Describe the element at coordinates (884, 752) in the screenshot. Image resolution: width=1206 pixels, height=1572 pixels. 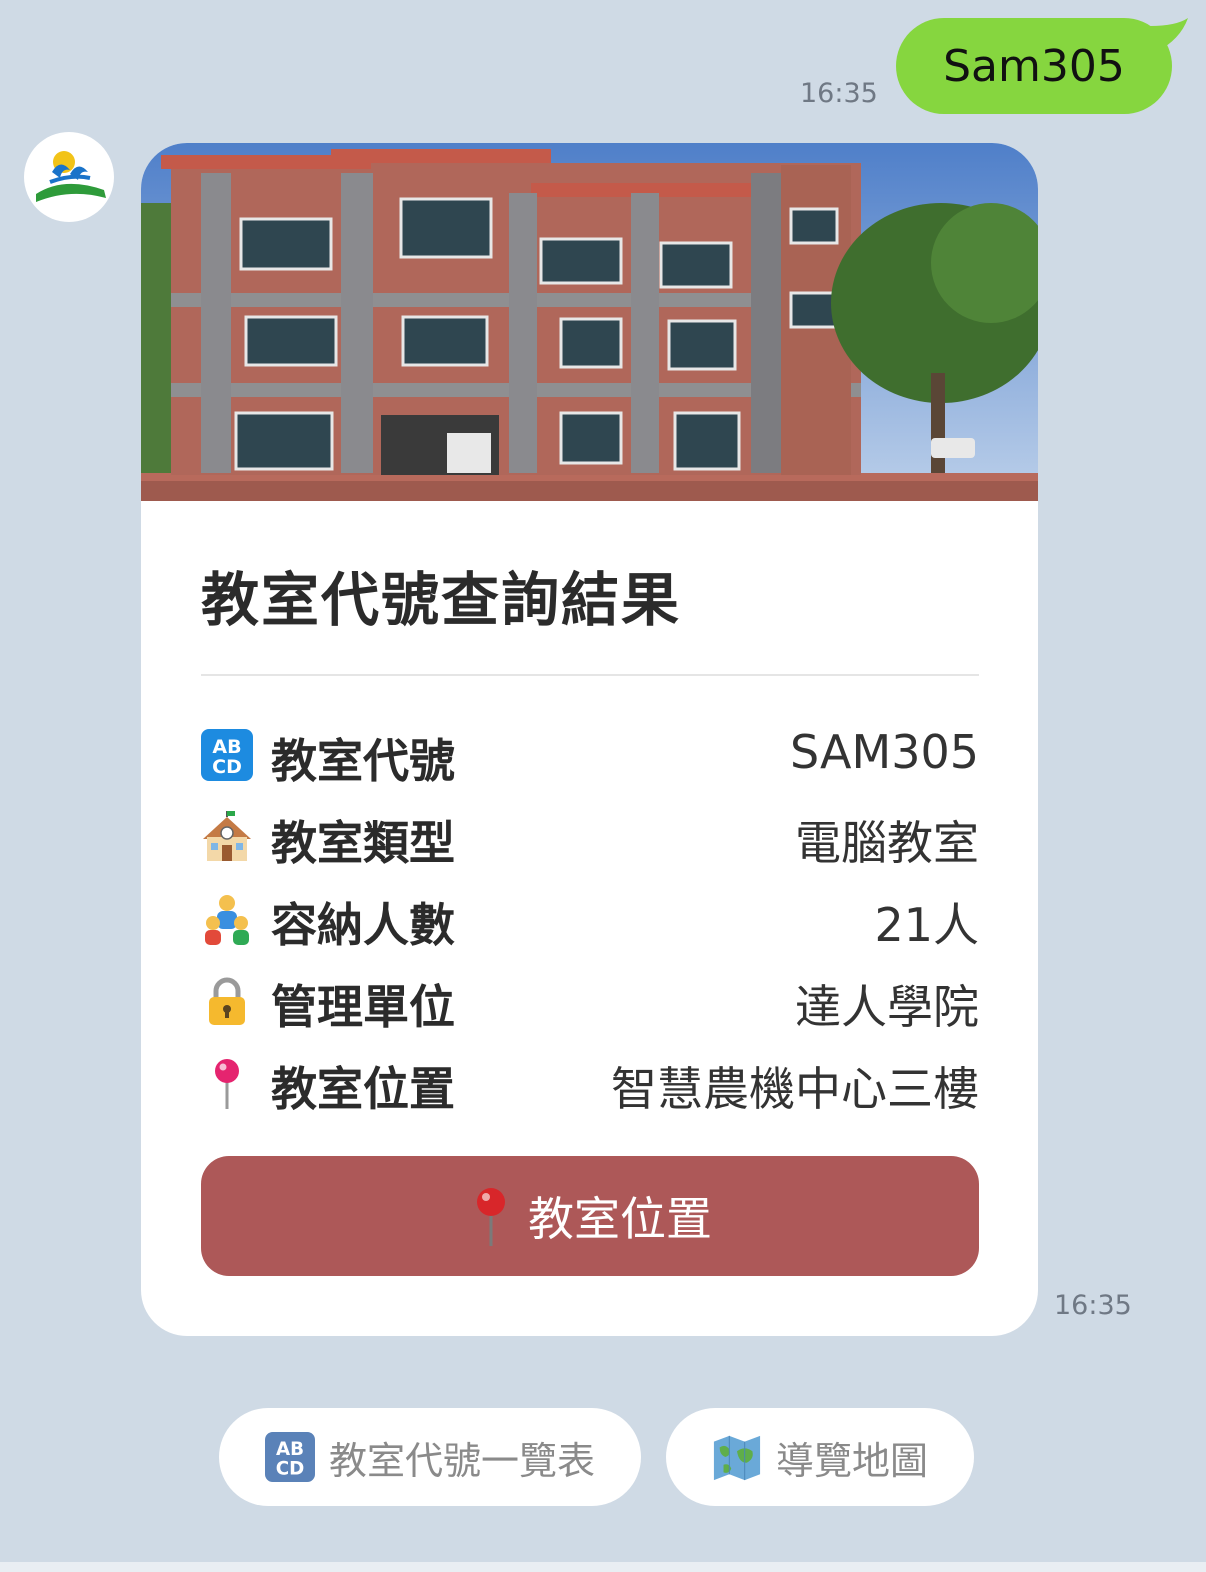
I see `info-value: SAM305` at that location.